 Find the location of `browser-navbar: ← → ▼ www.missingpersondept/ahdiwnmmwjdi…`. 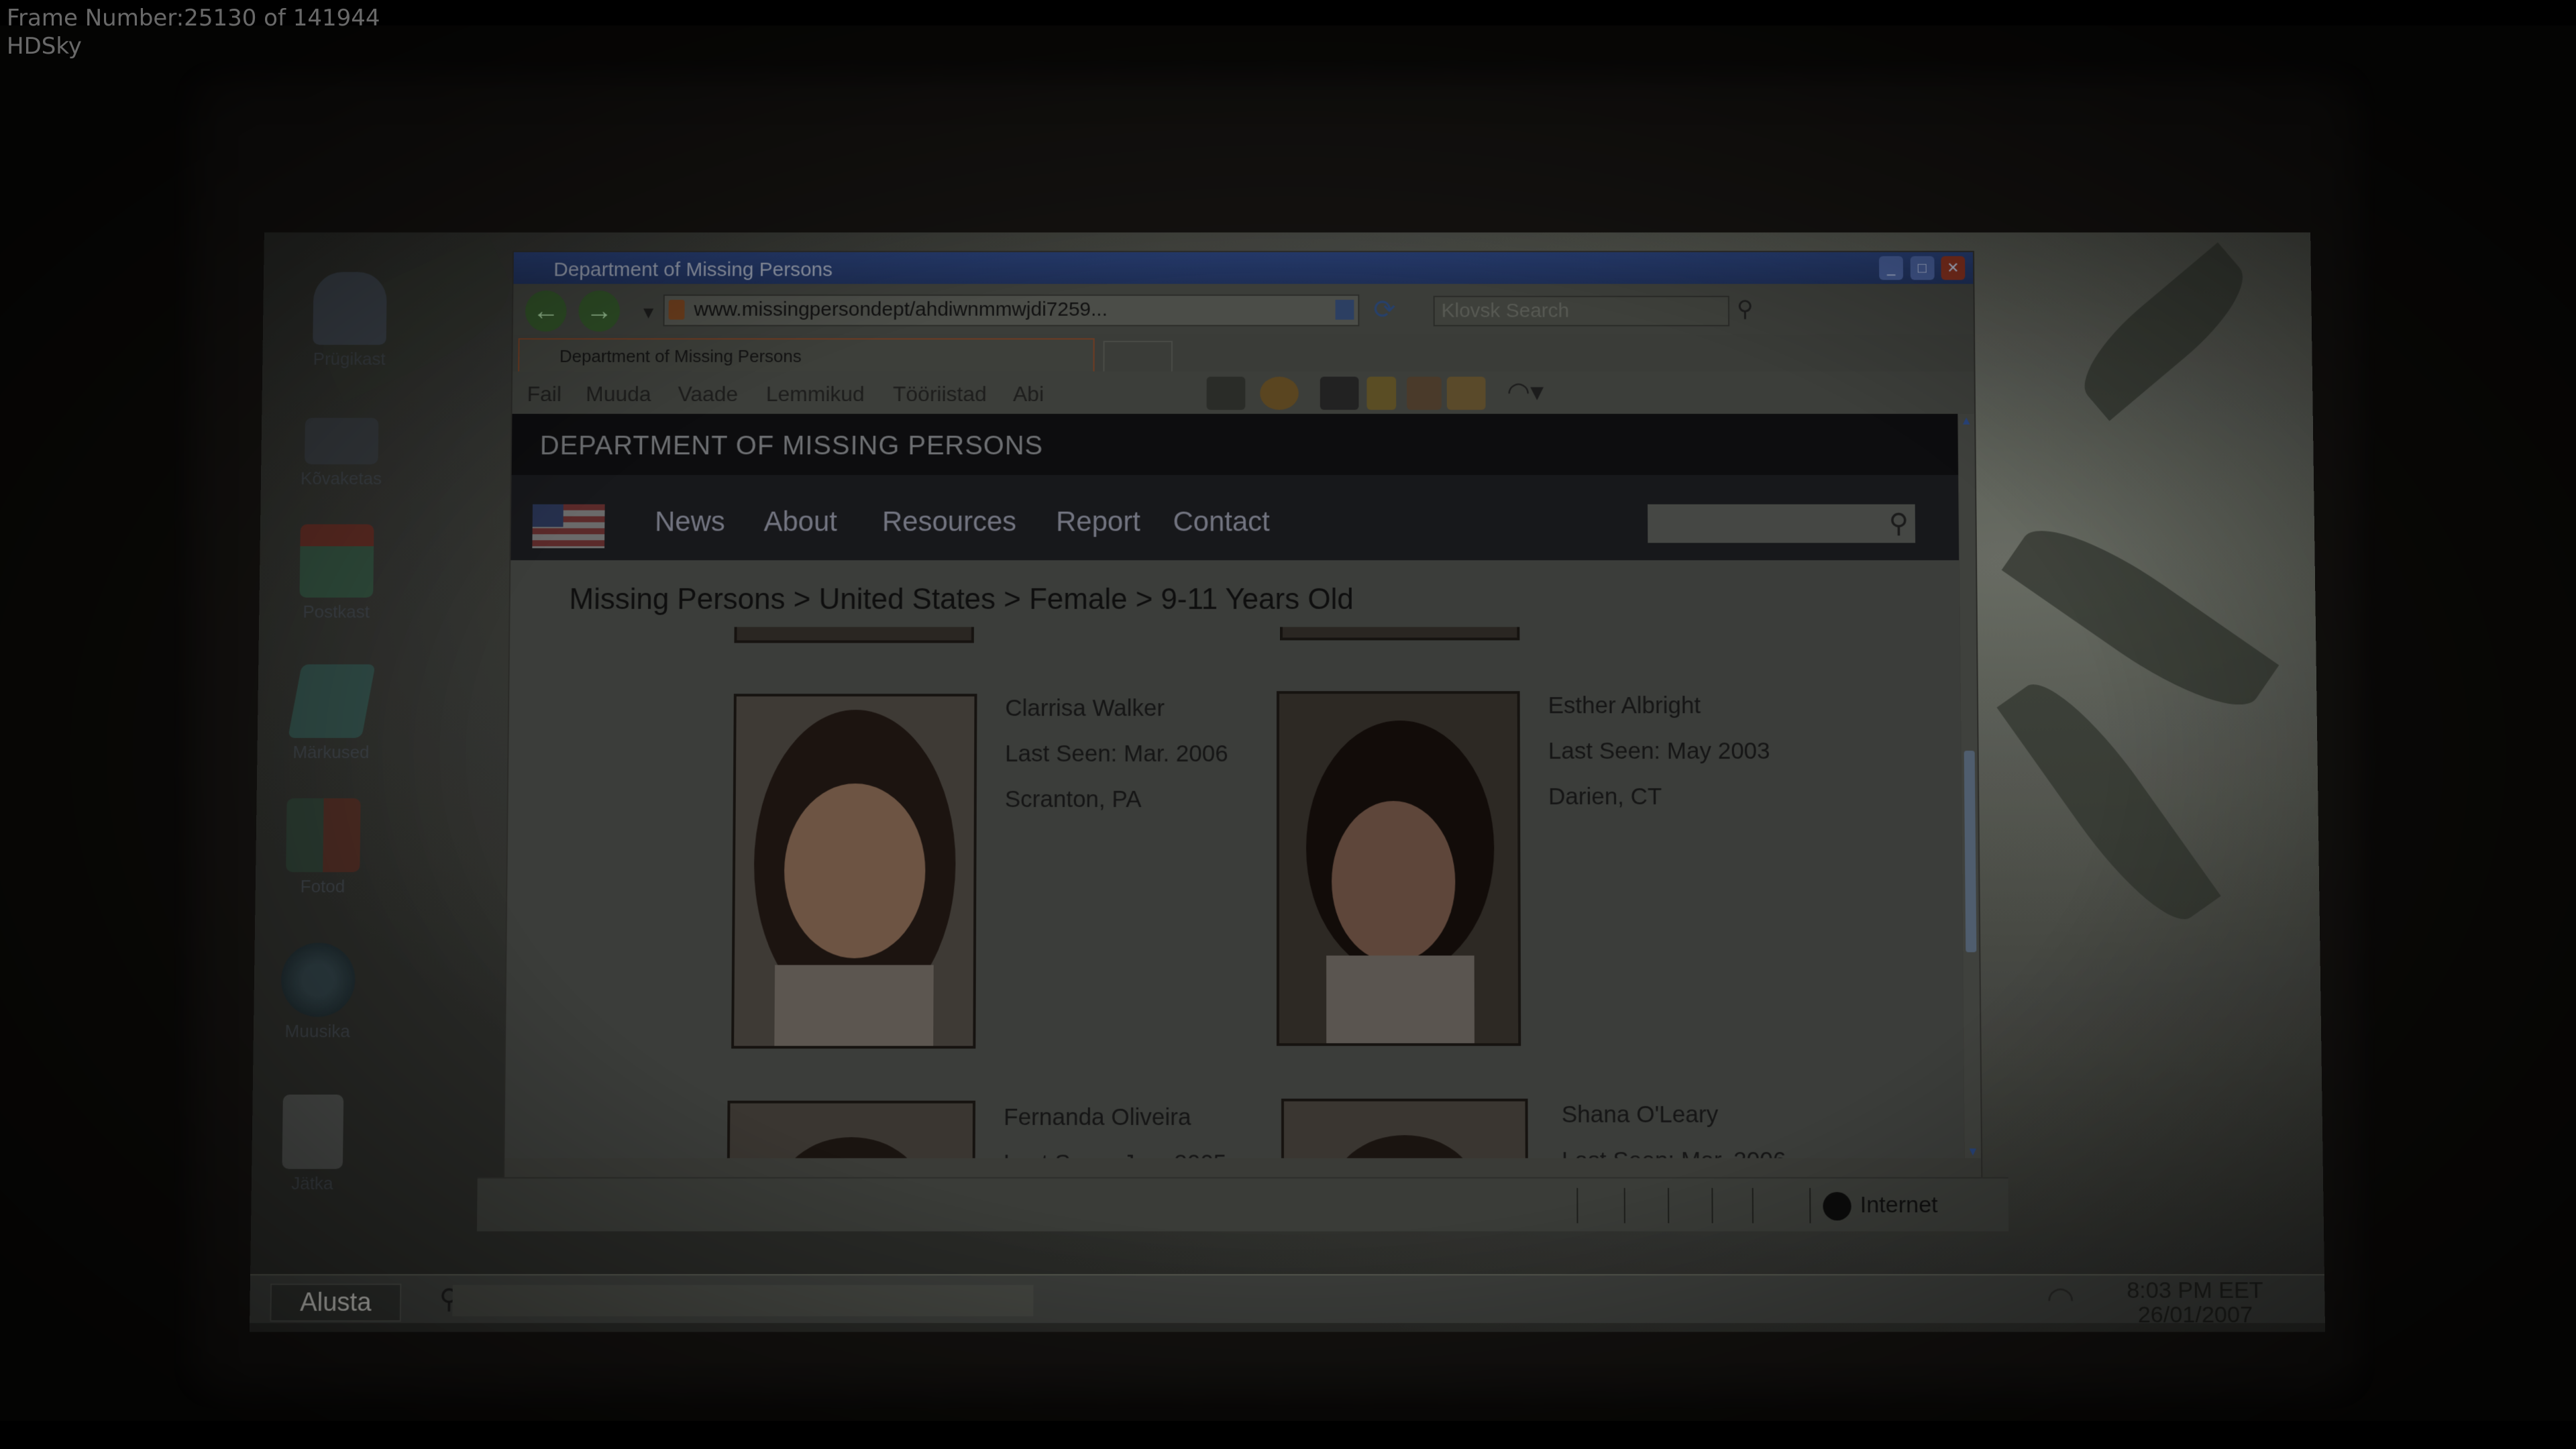

browser-navbar: ← → ▼ www.missingpersondept/ahdiwnmmwjdi… is located at coordinates (1243, 309).